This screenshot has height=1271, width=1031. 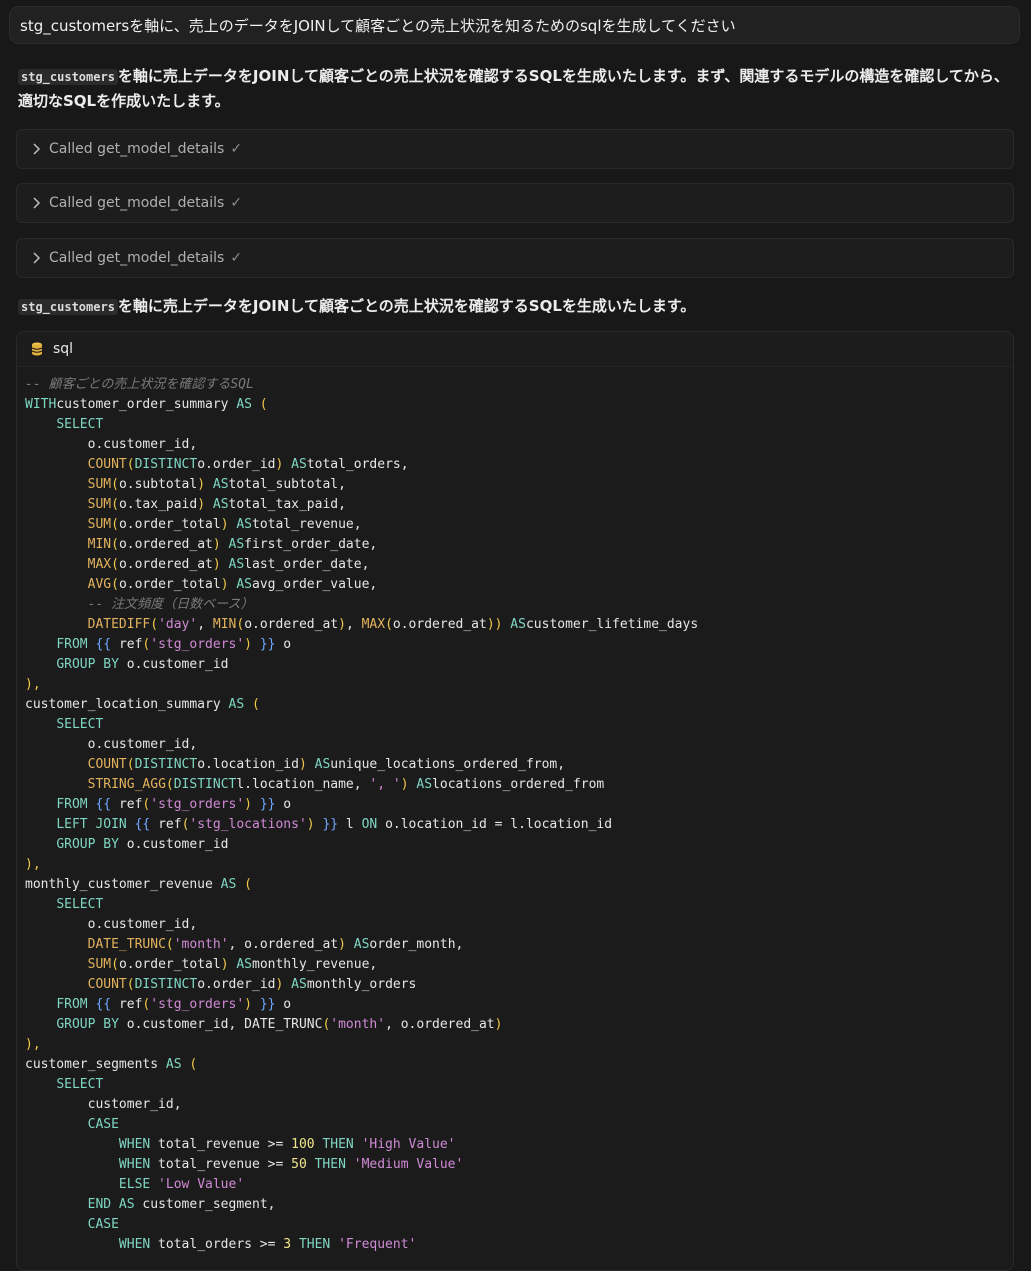 What do you see at coordinates (166, 464) in the screenshot?
I see `code-token: DISTINCT` at bounding box center [166, 464].